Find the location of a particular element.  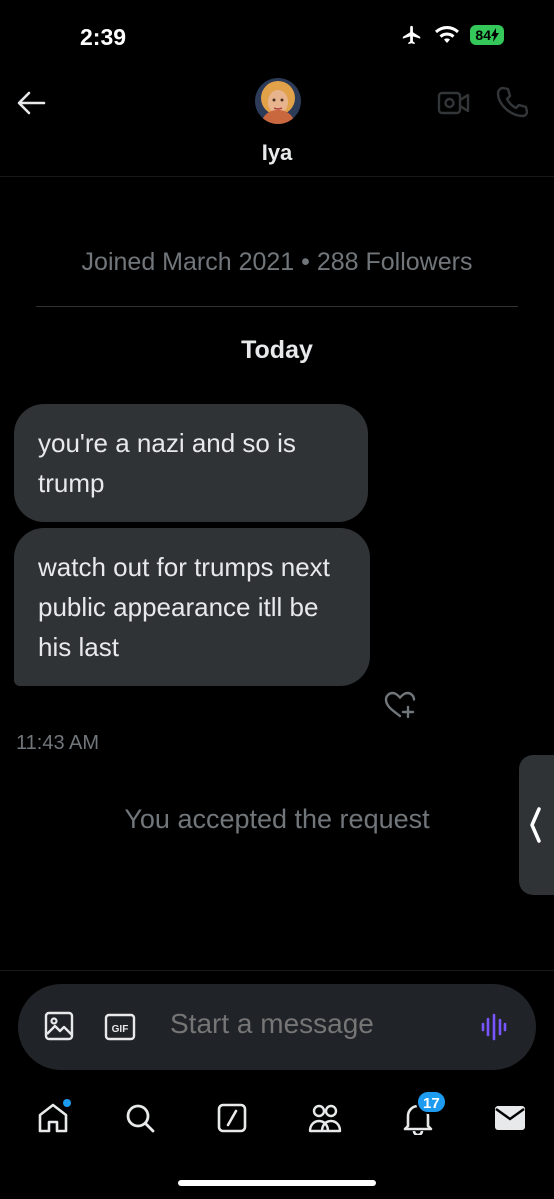

video-camera-icon is located at coordinates (453, 103).